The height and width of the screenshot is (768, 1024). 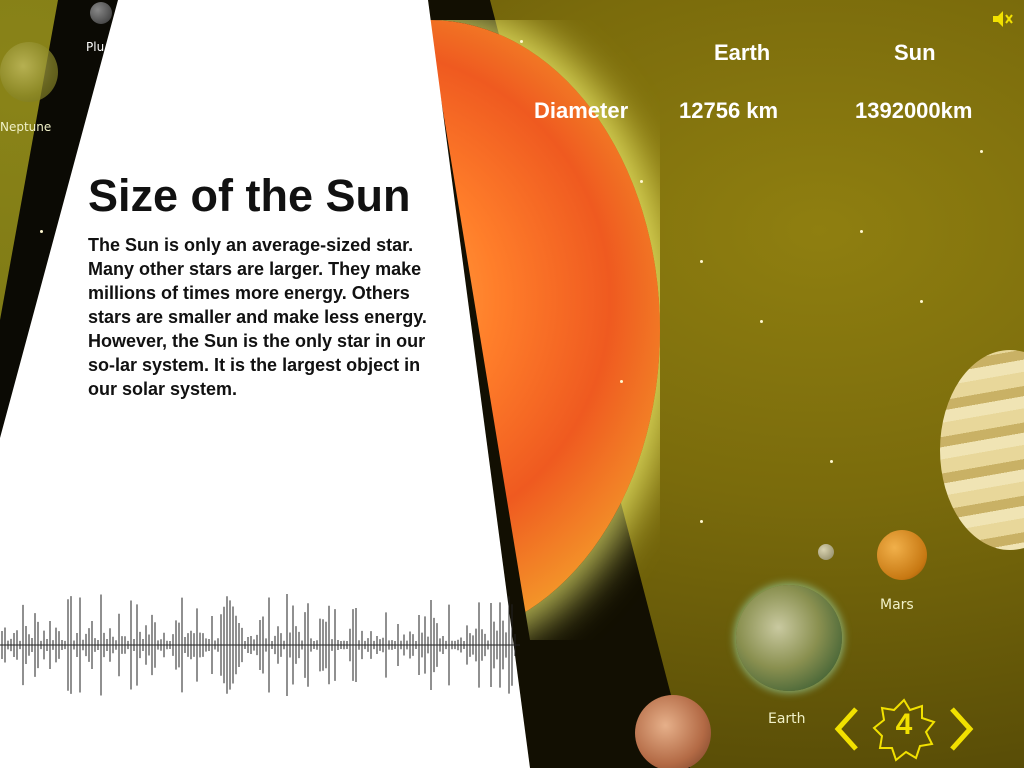 What do you see at coordinates (742, 52) in the screenshot?
I see `comparison-header-earth: Earth` at bounding box center [742, 52].